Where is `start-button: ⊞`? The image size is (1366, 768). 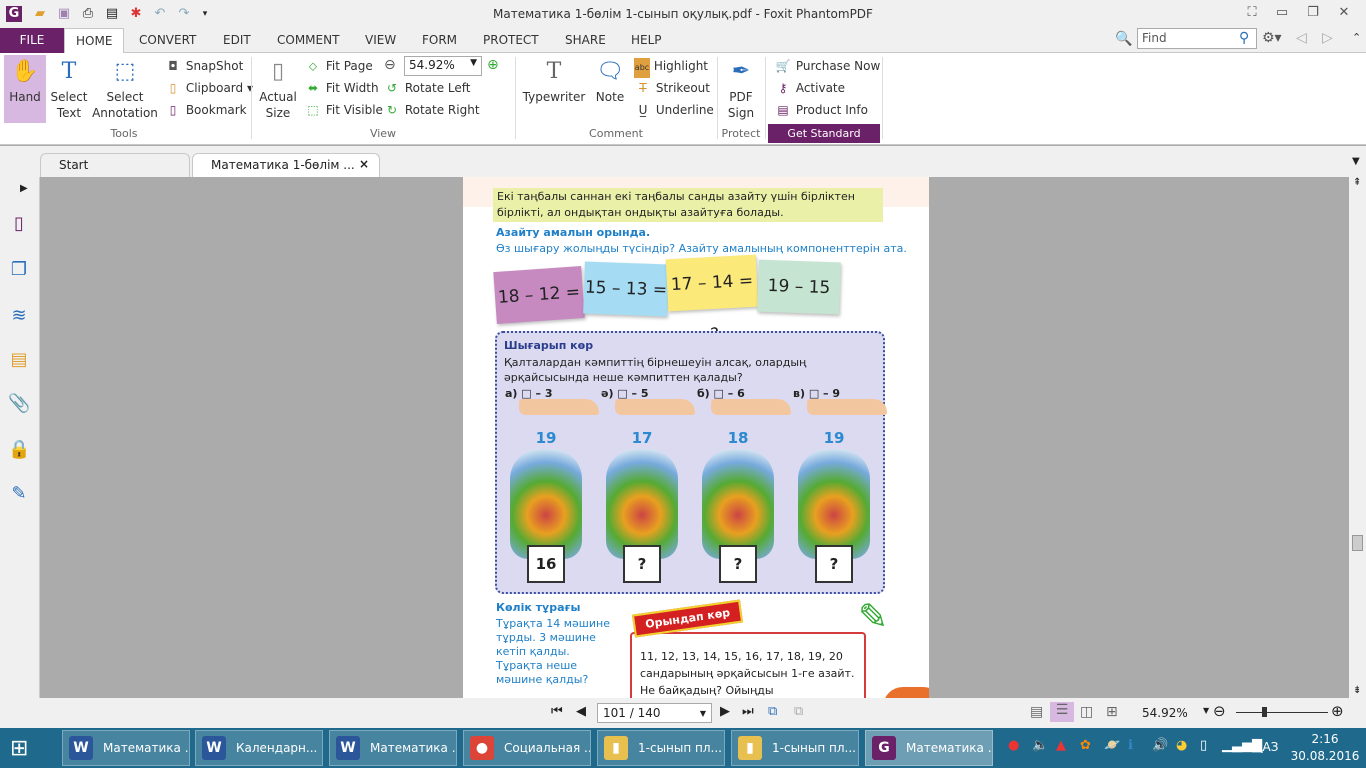
start-button: ⊞ is located at coordinates (19, 748).